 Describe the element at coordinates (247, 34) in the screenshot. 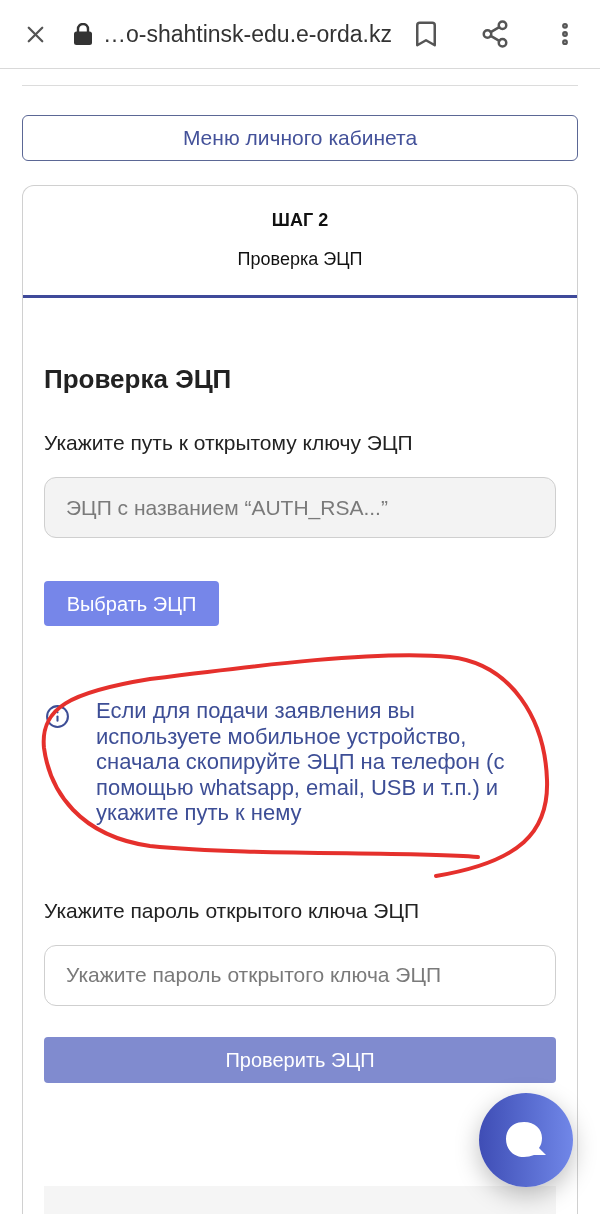

I see `url-text: …o-shahtinsk-edu.e-orda.kz` at that location.